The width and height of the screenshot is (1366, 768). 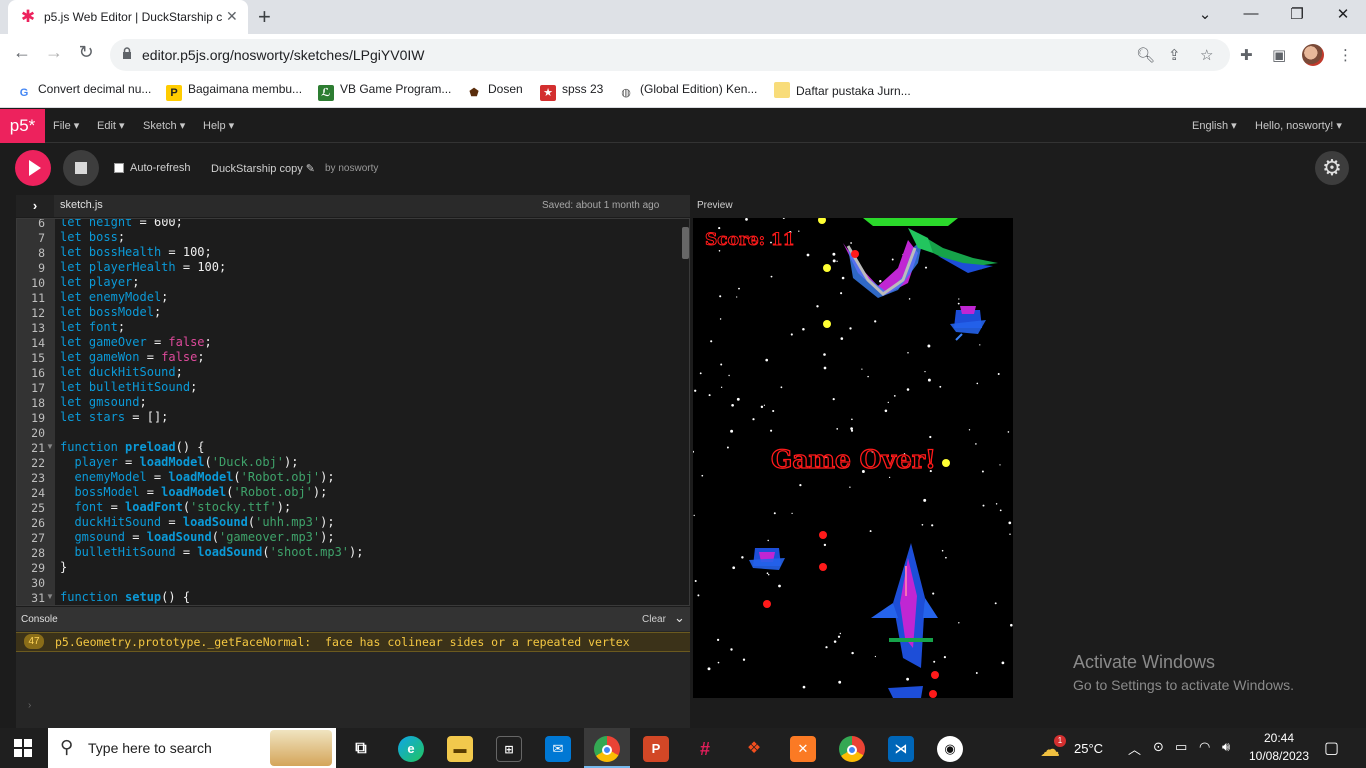 What do you see at coordinates (411, 749) in the screenshot?
I see `edge-icon: e` at bounding box center [411, 749].